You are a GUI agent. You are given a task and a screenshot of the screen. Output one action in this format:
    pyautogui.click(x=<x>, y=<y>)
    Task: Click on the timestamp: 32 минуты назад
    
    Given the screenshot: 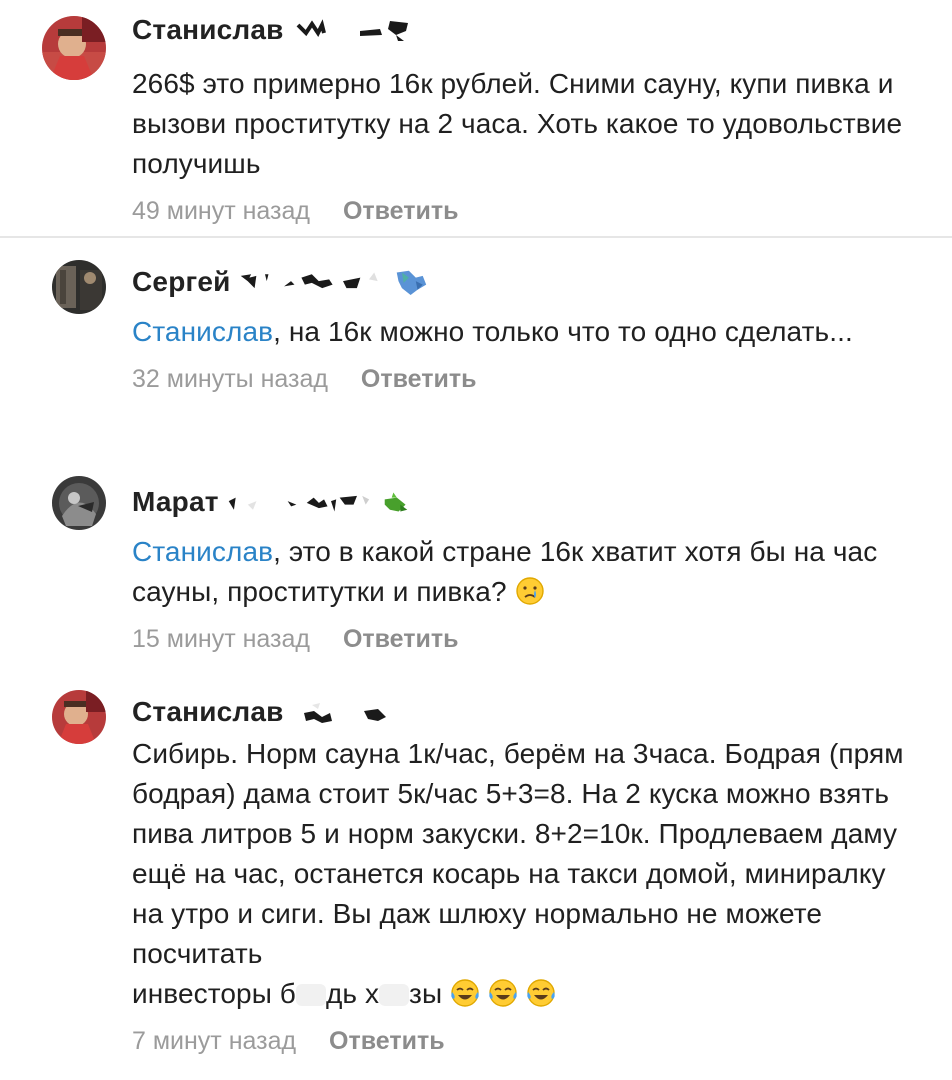 What is the action you would take?
    pyautogui.click(x=230, y=379)
    